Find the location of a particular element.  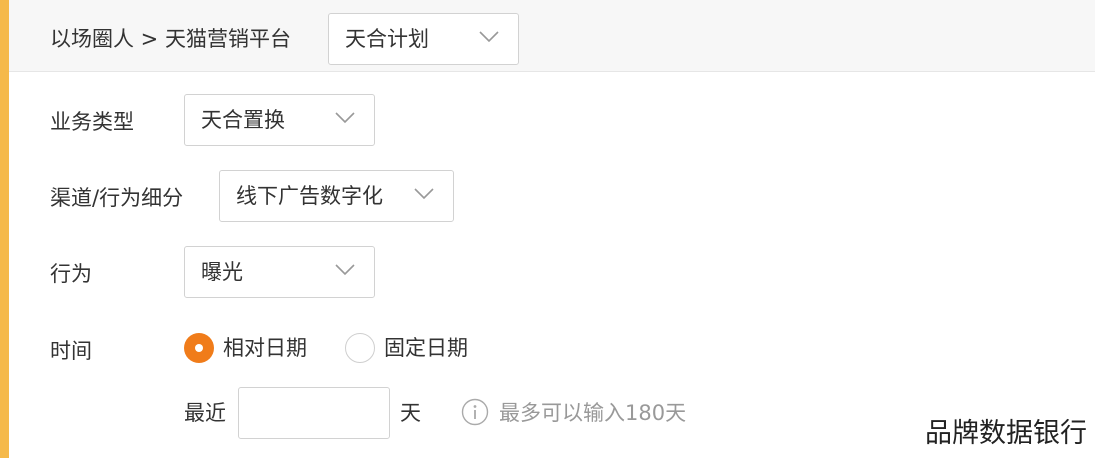

days-hint: 最多可以输入180天 is located at coordinates (593, 413).